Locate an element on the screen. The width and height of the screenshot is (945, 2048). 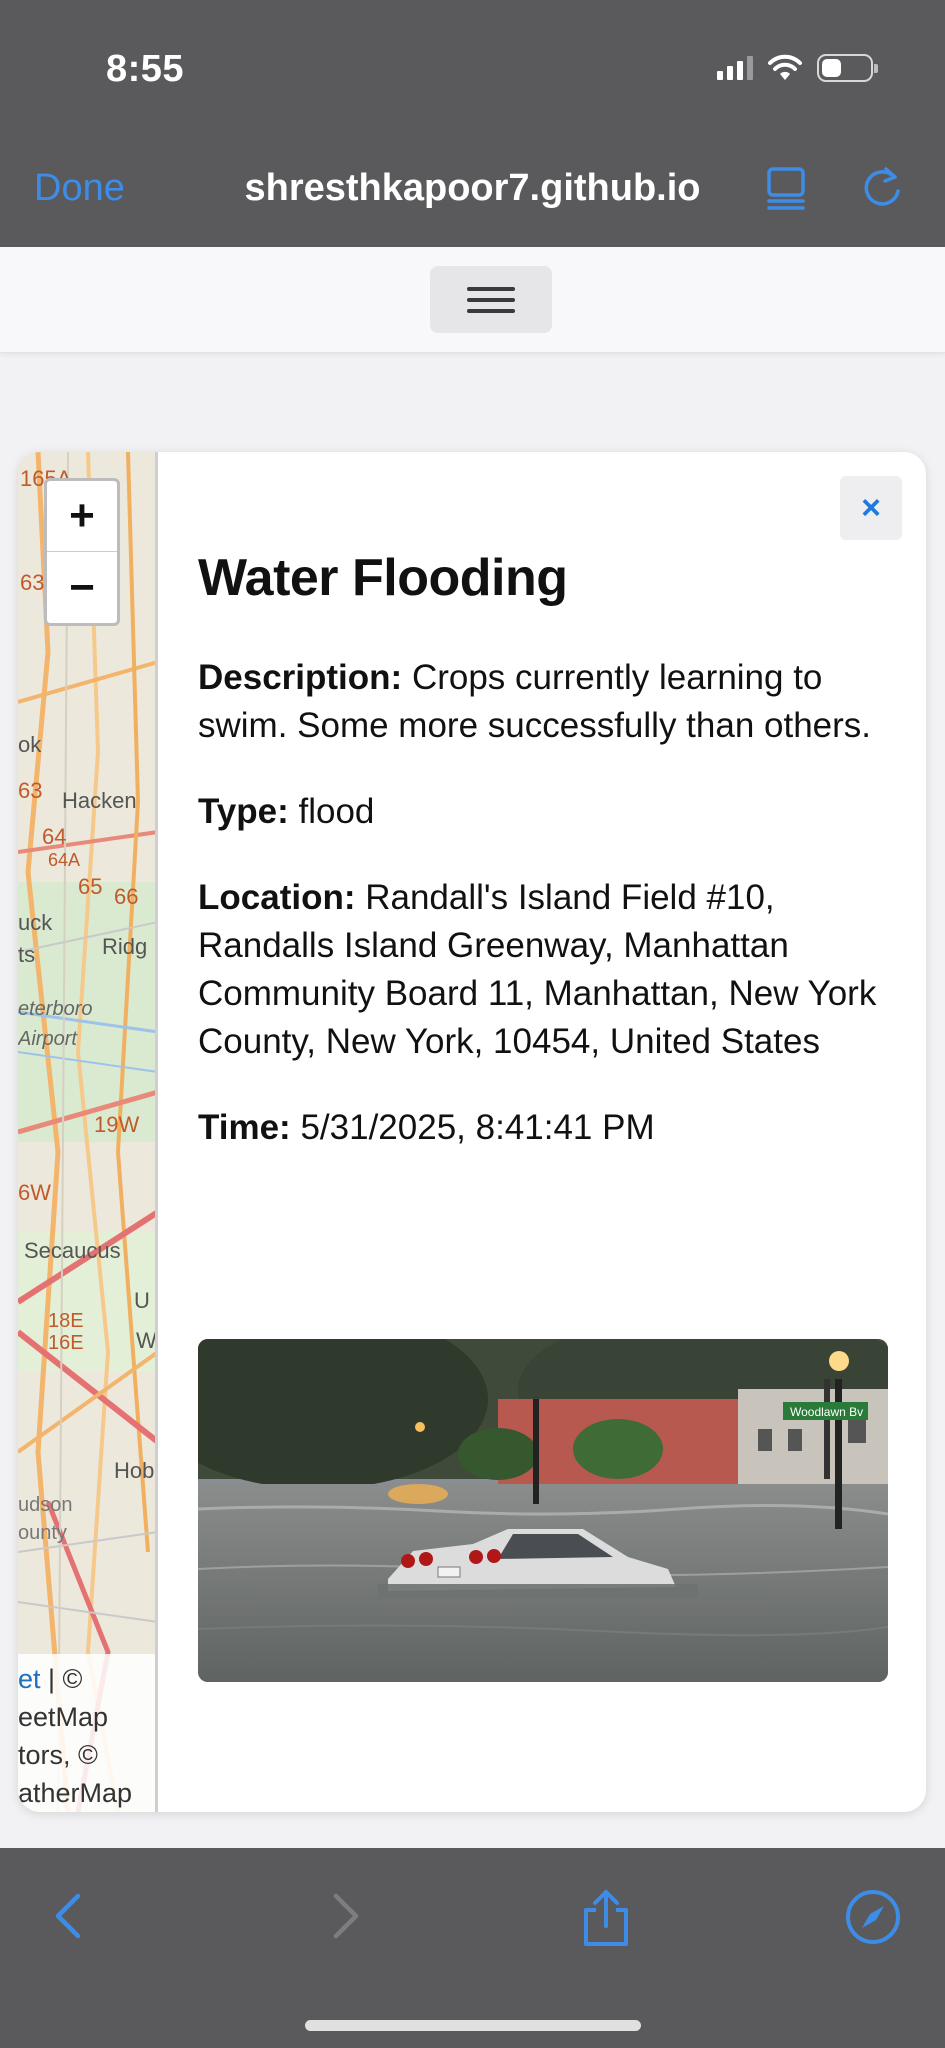
type-field: Type: flood is located at coordinates (286, 811).